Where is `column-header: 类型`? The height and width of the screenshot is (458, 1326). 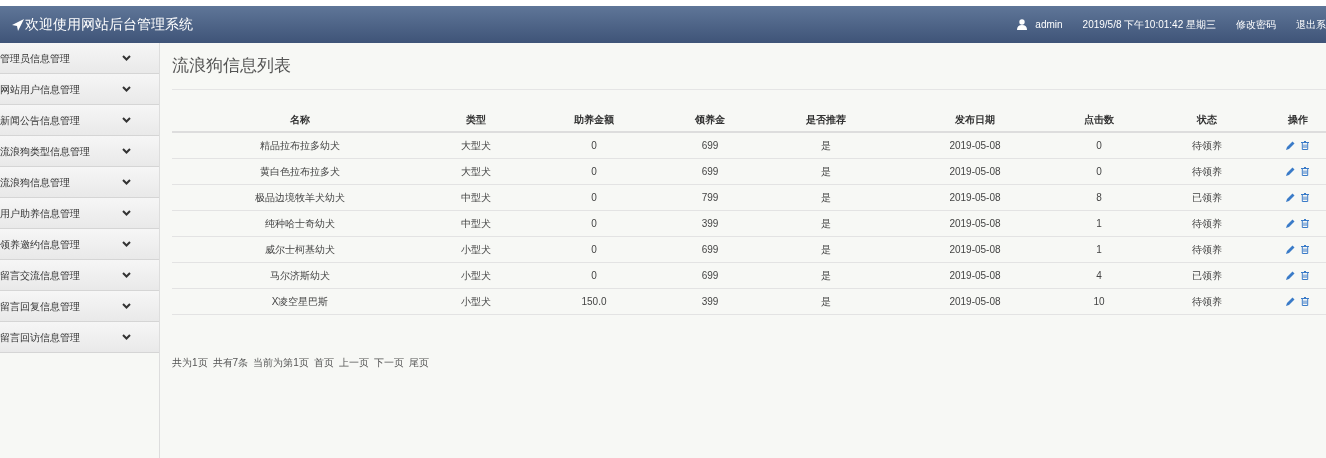
column-header: 类型 is located at coordinates (476, 120).